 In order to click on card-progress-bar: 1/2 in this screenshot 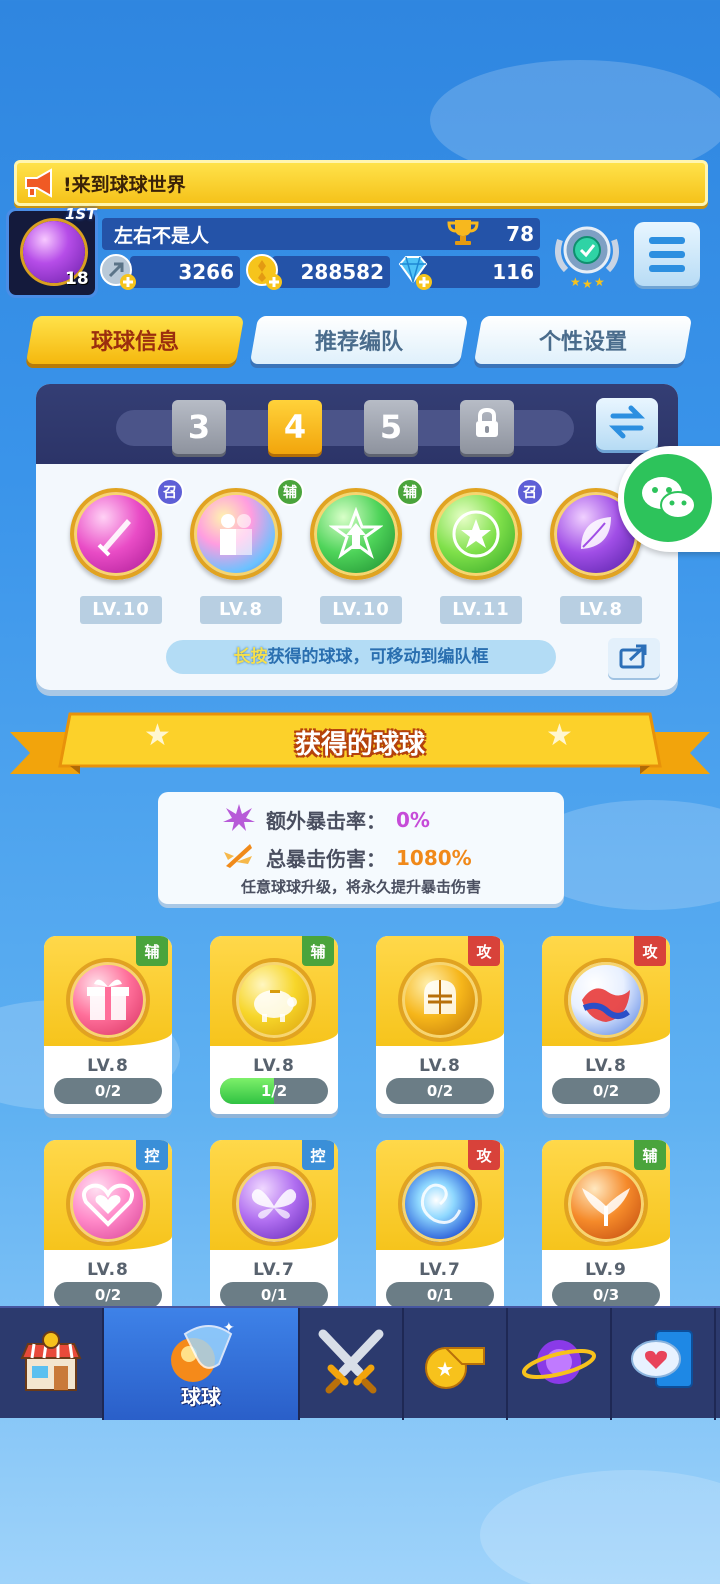, I will do `click(274, 1091)`.